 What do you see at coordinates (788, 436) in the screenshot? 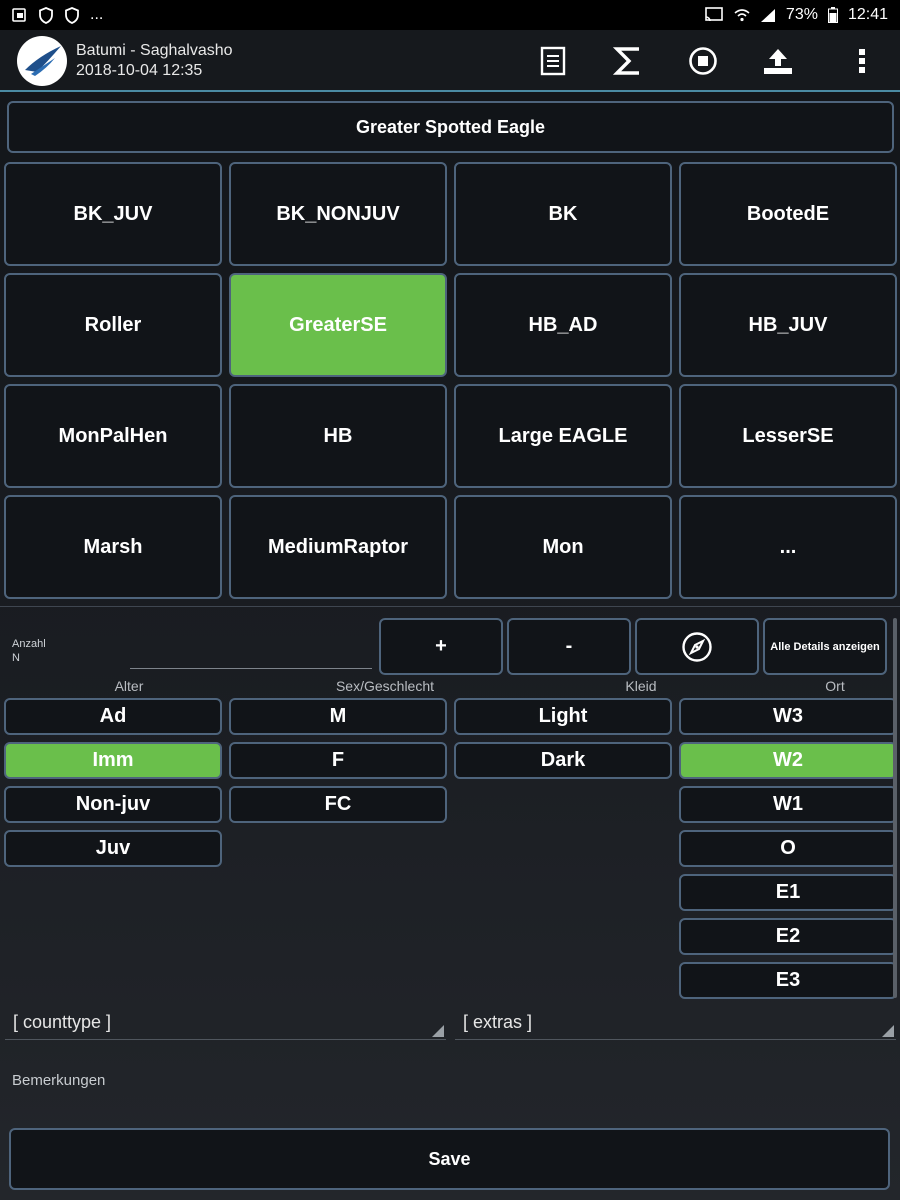
I see `species-button: LesserSE` at bounding box center [788, 436].